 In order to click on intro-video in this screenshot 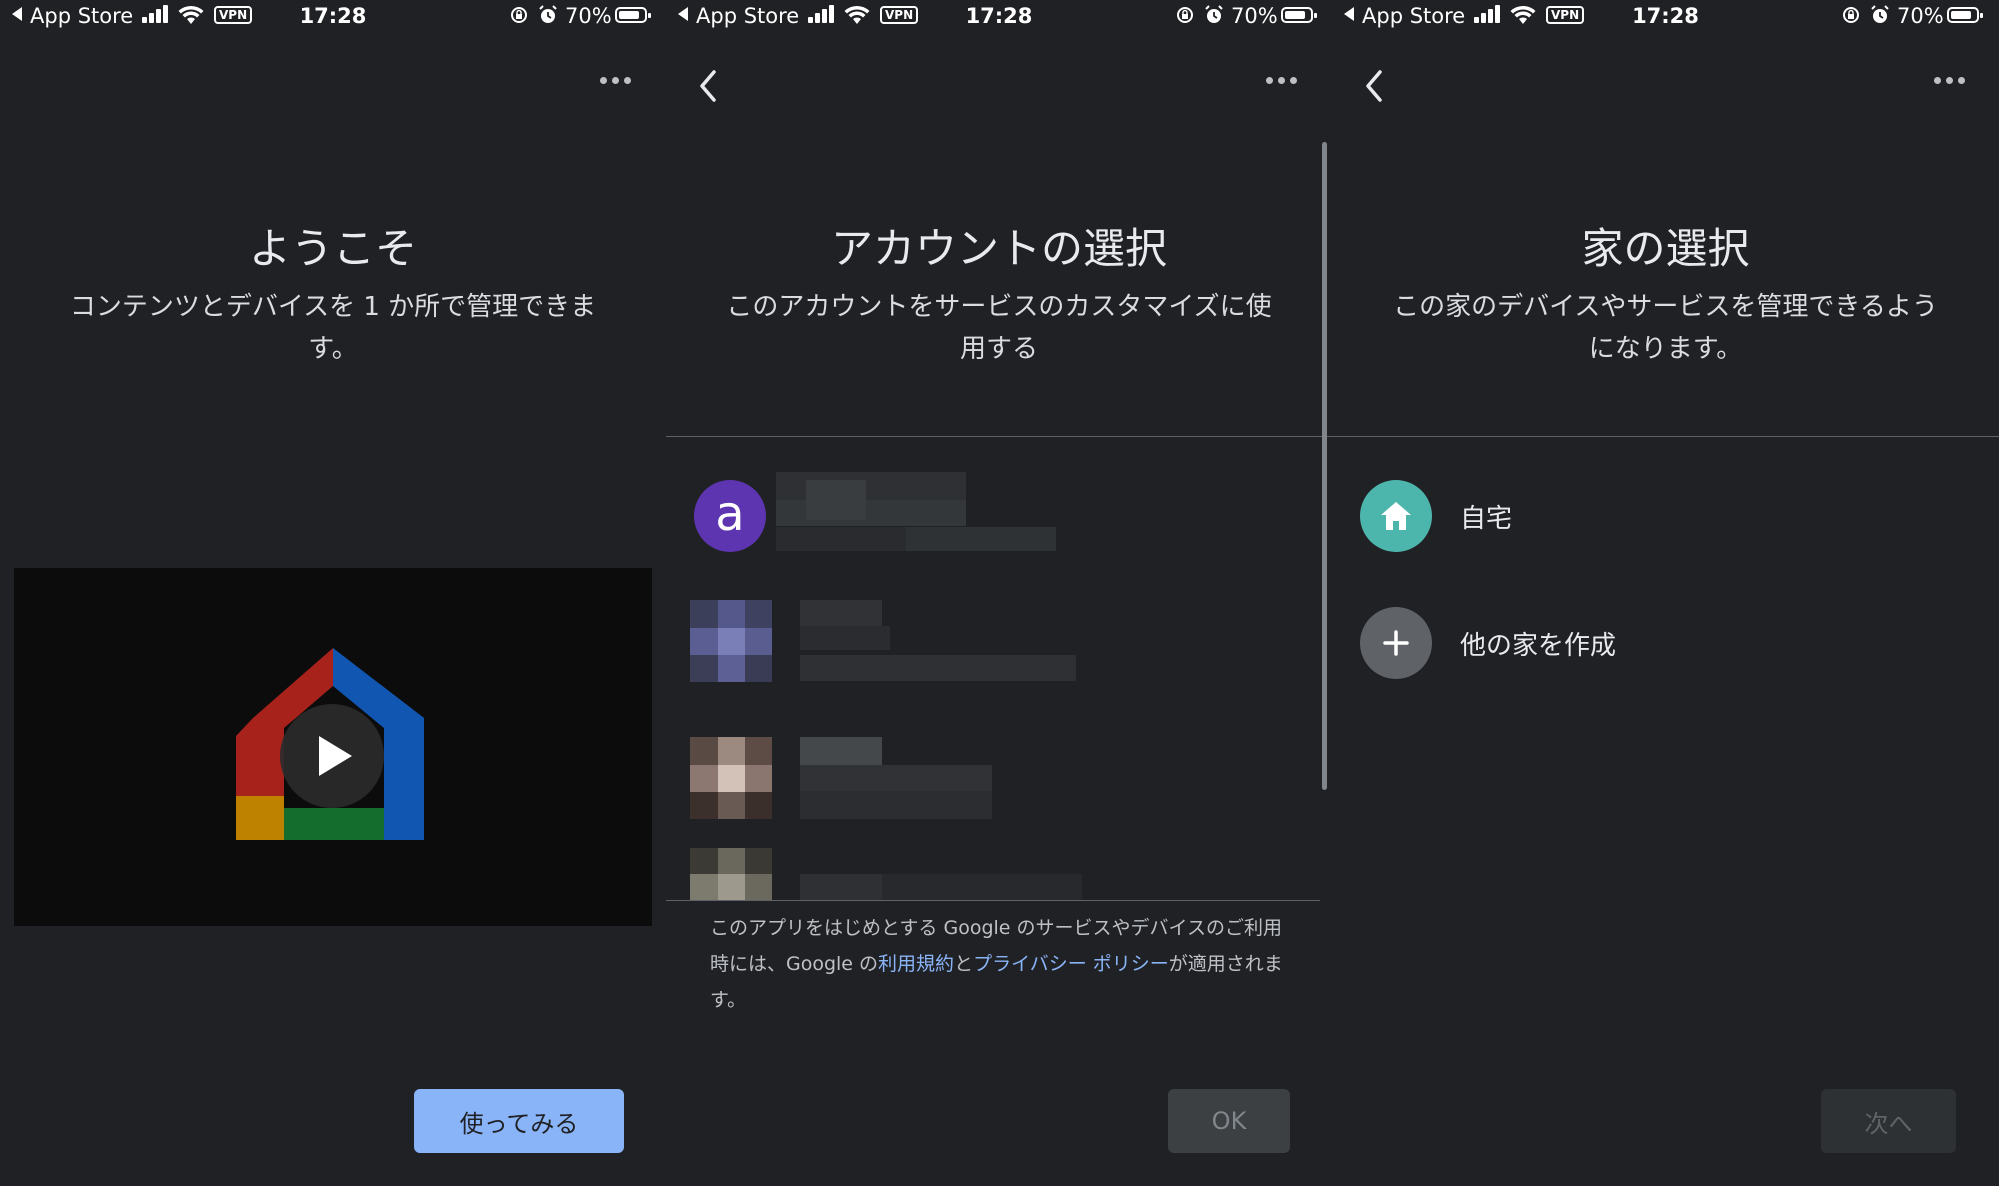, I will do `click(333, 747)`.